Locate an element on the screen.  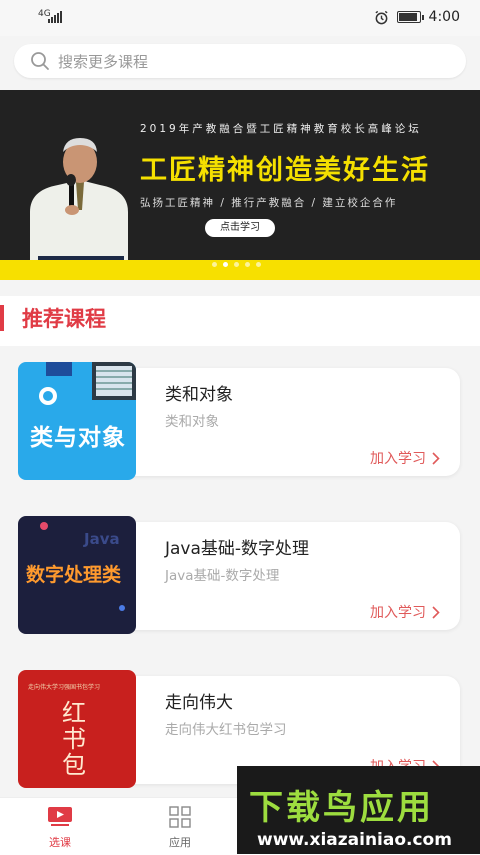
course-subtitle: Java基础-数字处理 is located at coordinates (222, 576).